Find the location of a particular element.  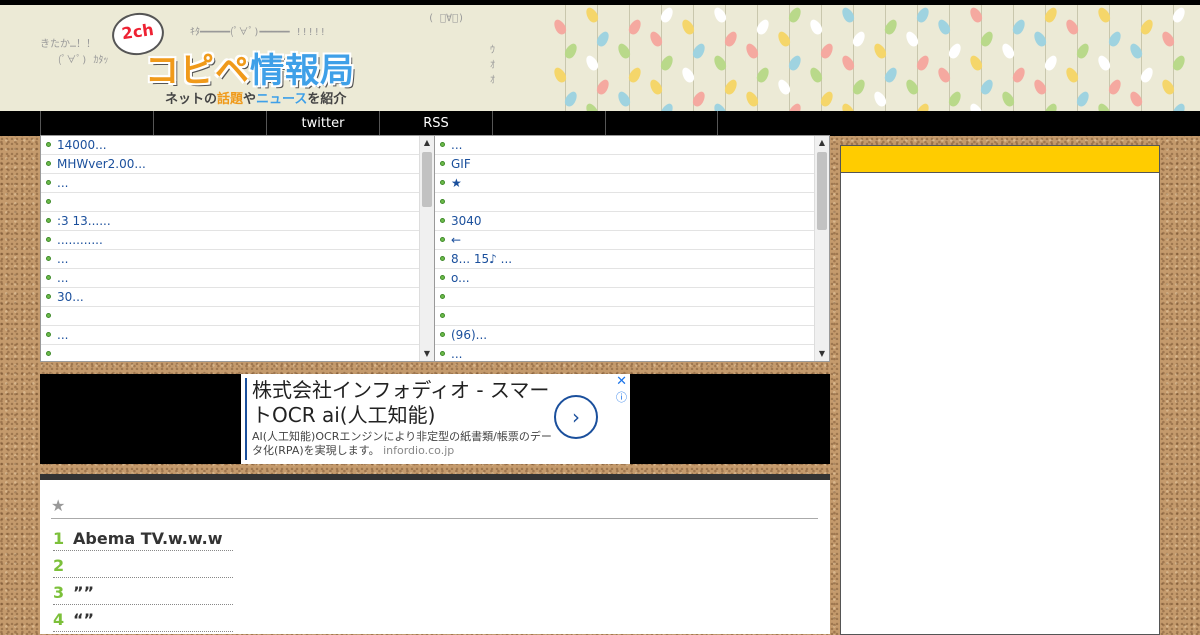

logo-subtitle: ネットの話題やニュースを紹介 is located at coordinates (255, 97).